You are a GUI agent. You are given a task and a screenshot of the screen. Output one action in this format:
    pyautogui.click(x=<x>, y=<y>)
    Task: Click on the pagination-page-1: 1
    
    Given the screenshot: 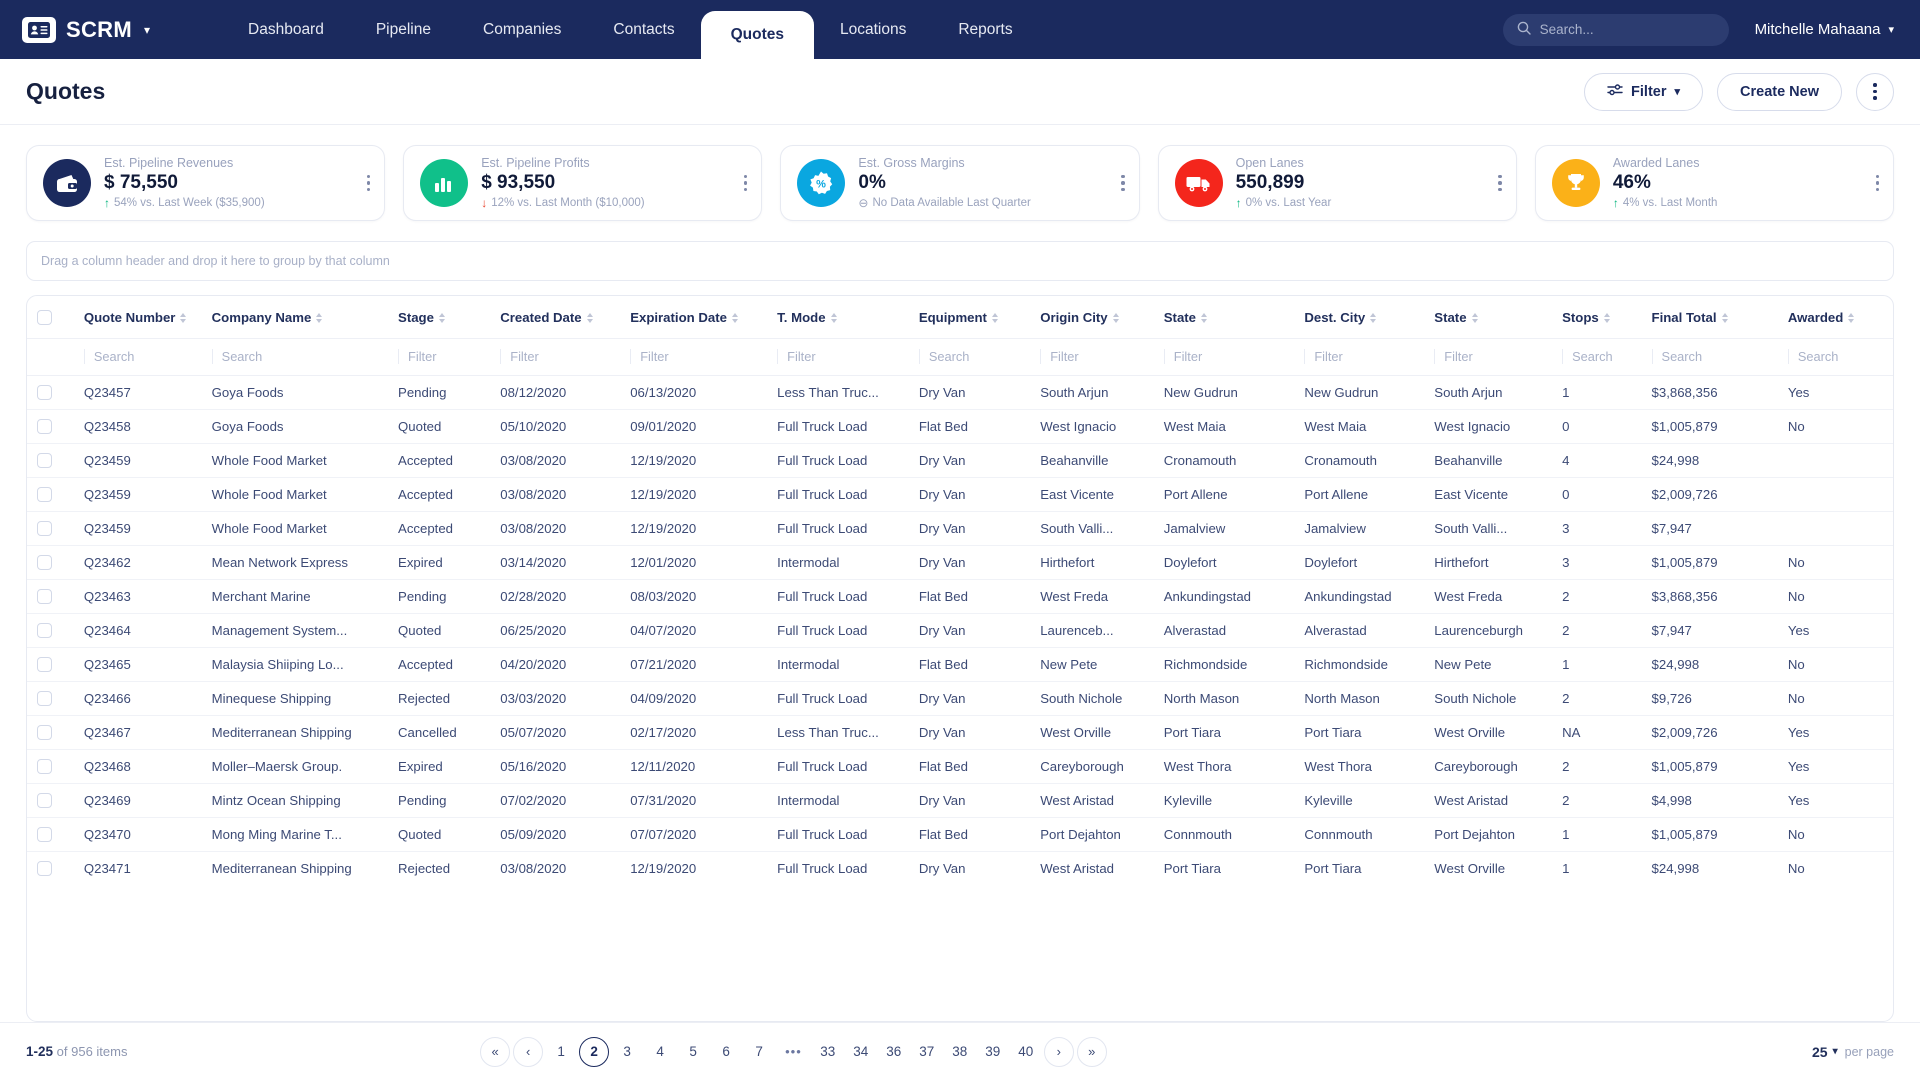 What is the action you would take?
    pyautogui.click(x=561, y=1052)
    